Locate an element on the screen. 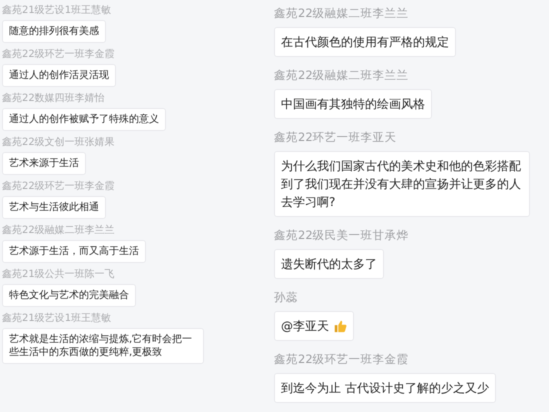 The width and height of the screenshot is (549, 412). sender-name: 孙蕊 is located at coordinates (286, 297).